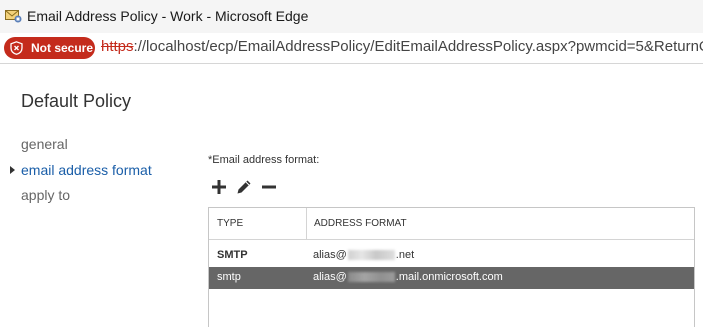  Describe the element at coordinates (306, 223) in the screenshot. I see `column-divider` at that location.